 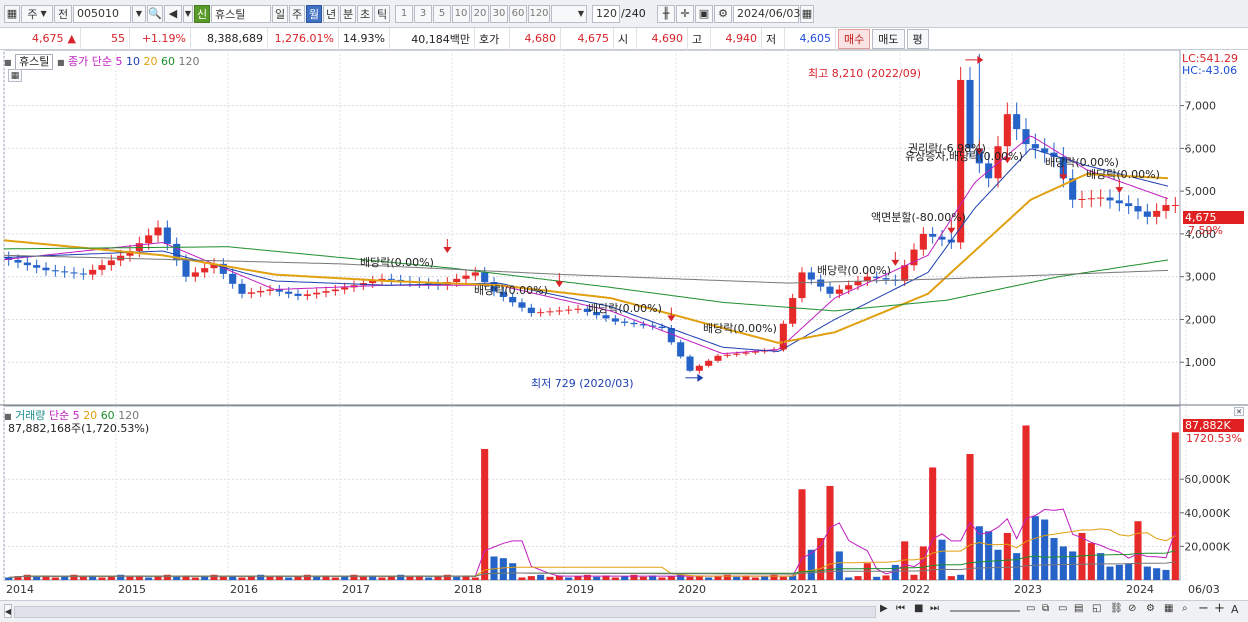 I want to click on interval-120: 120, so click(x=539, y=13).